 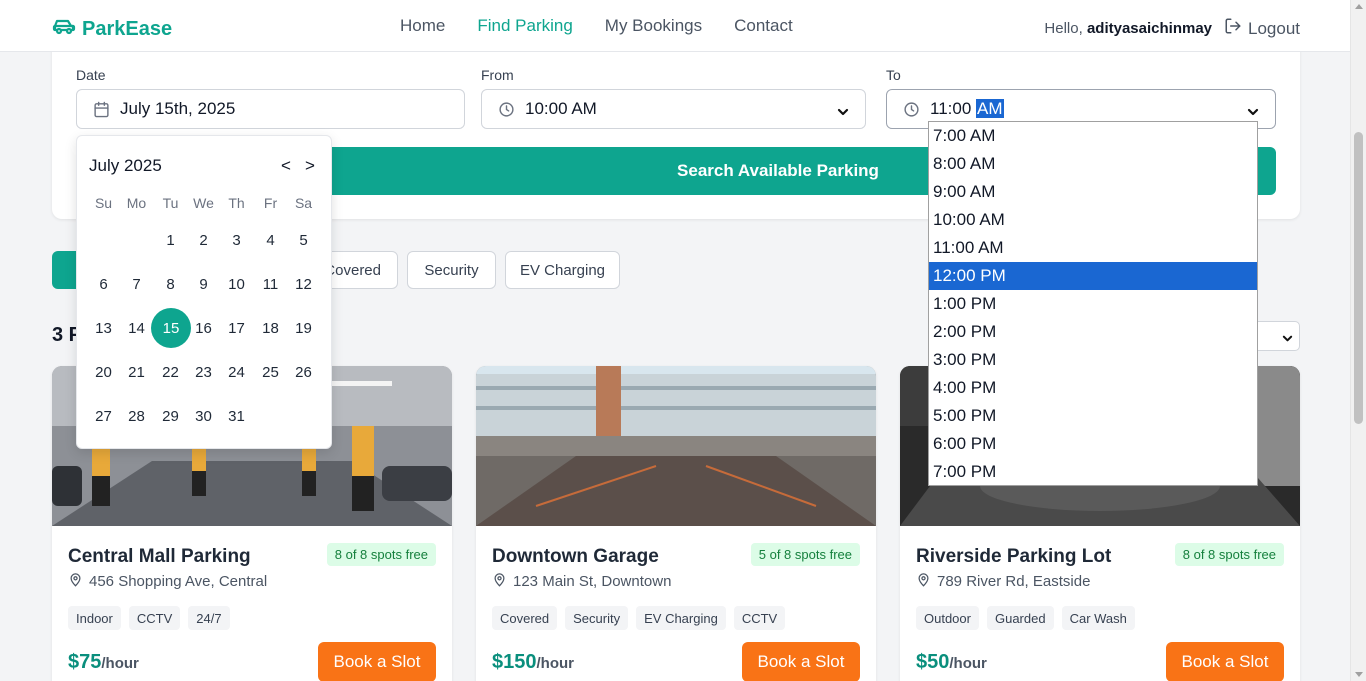 I want to click on calendar-day: 27, so click(x=103, y=416).